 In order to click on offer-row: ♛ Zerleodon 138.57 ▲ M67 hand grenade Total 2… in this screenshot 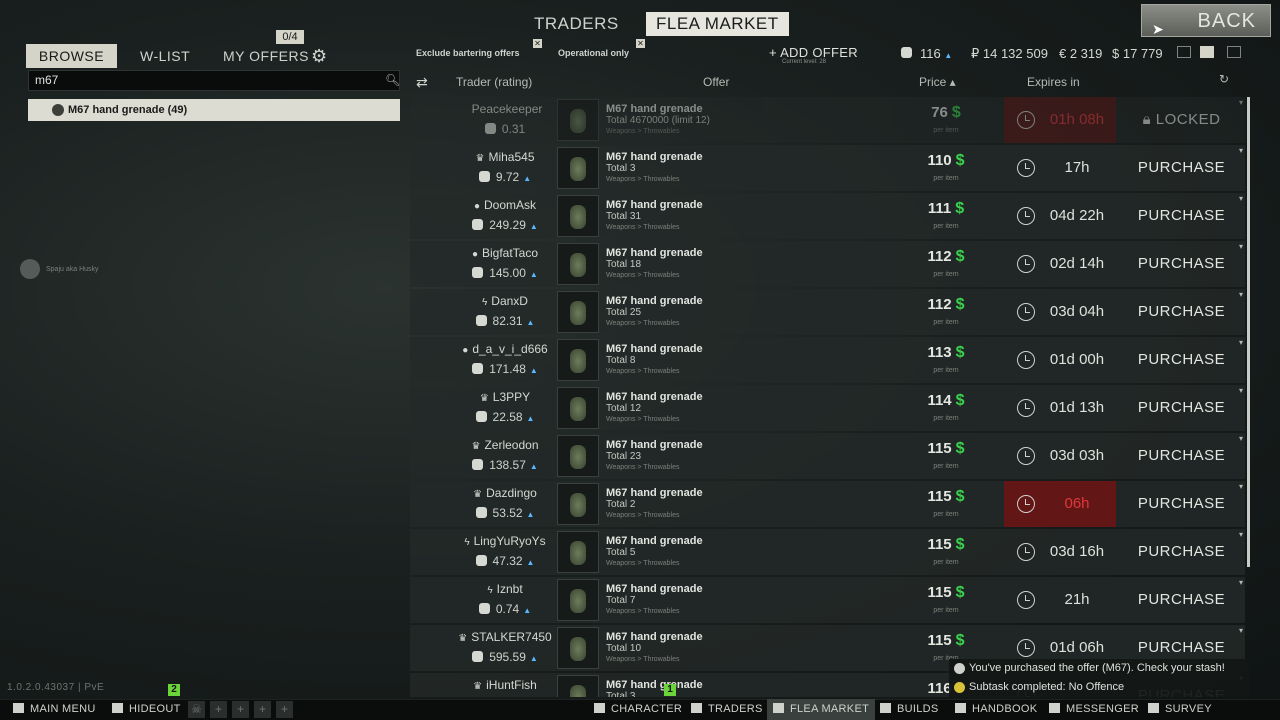, I will do `click(827, 456)`.